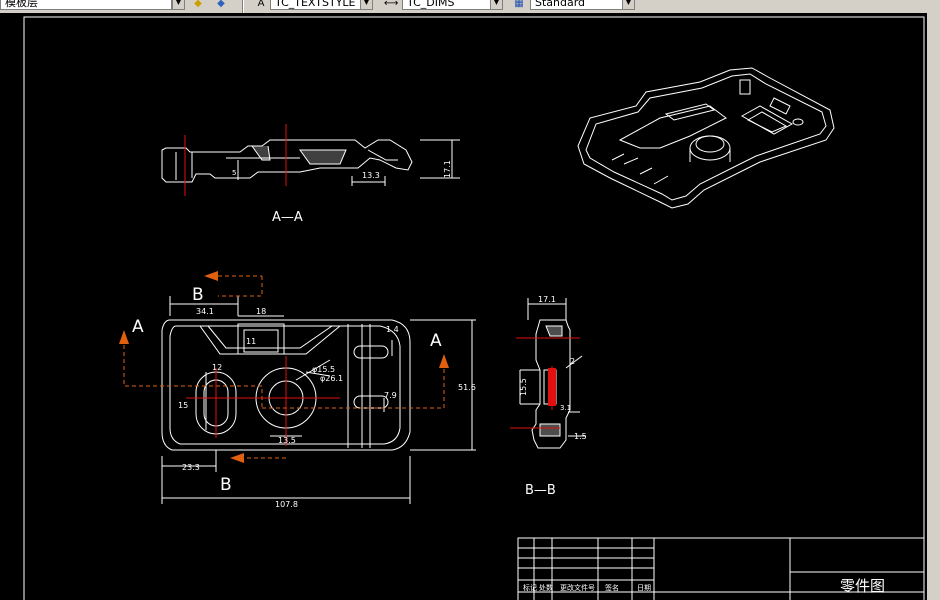 The height and width of the screenshot is (600, 940). Describe the element at coordinates (286, 504) in the screenshot. I see `dim-107-8: 107.8` at that location.